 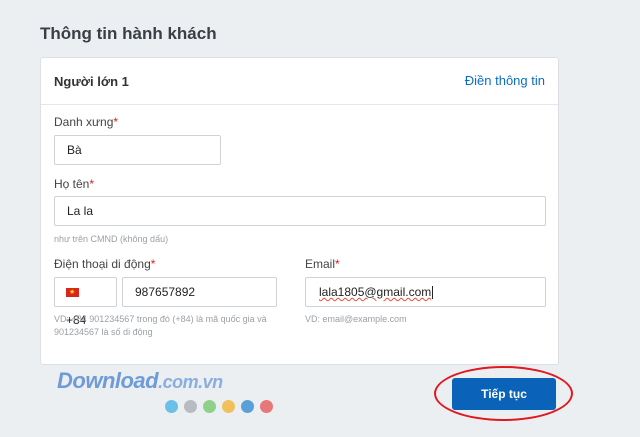 I want to click on watermark-main: Download, so click(x=108, y=380).